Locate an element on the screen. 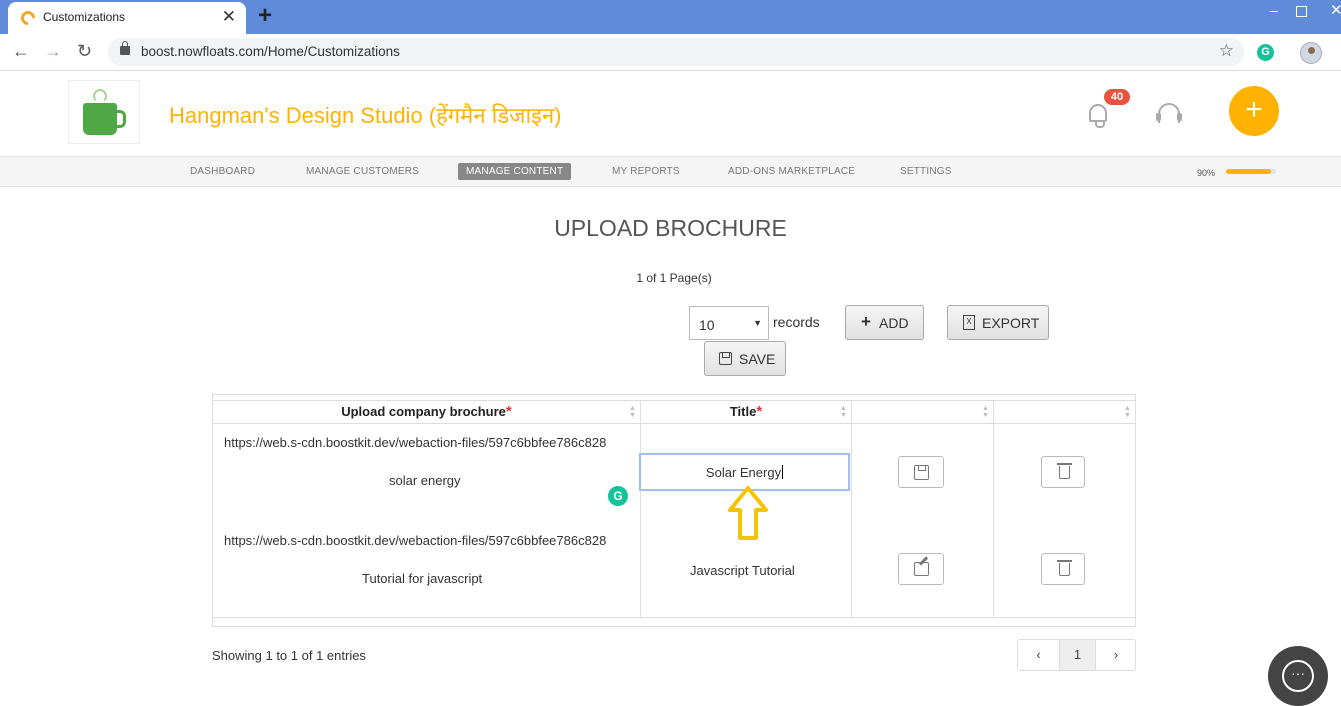 The image size is (1341, 706). save-button: SAVE is located at coordinates (745, 358).